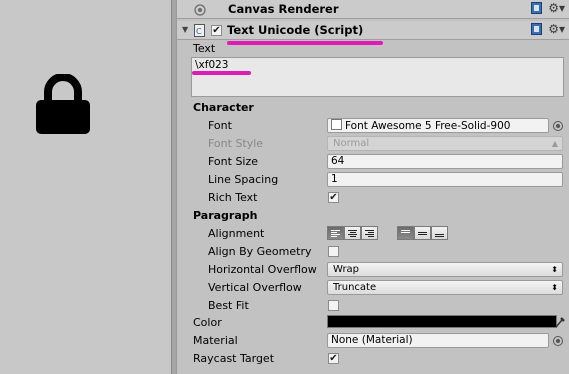 The width and height of the screenshot is (569, 374). I want to click on raycast-target-checkbox: ✔, so click(333, 358).